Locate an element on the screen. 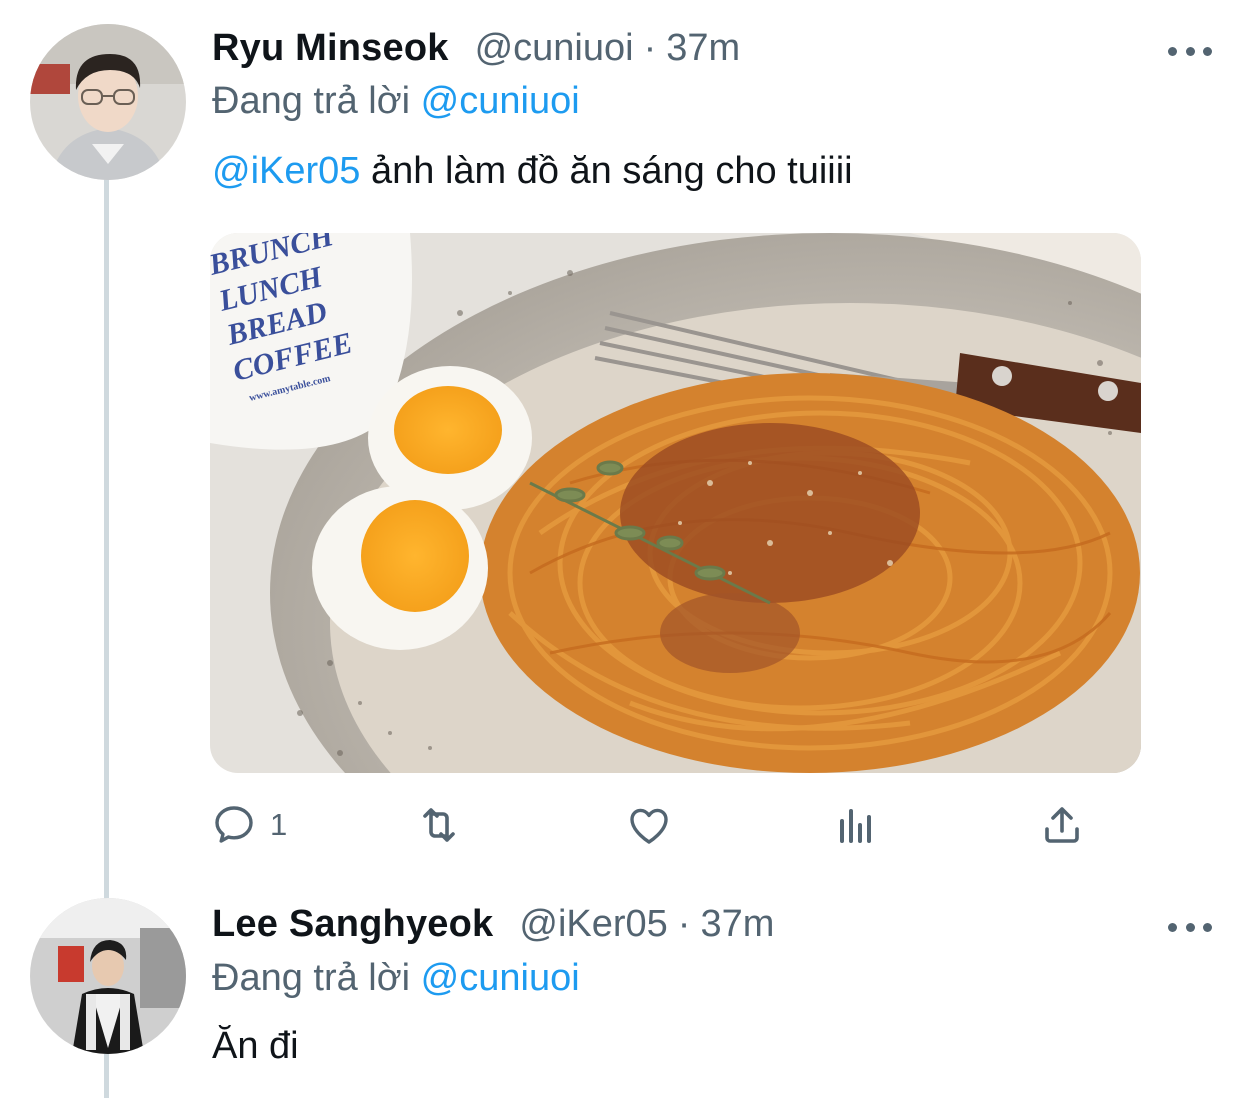 The height and width of the screenshot is (1098, 1242). analytics-button is located at coordinates (856, 825).